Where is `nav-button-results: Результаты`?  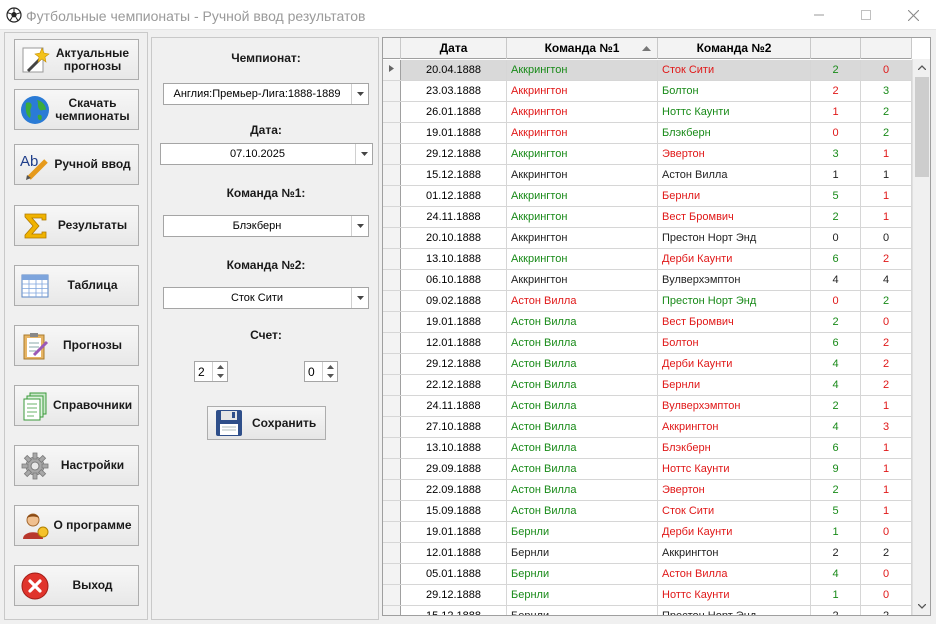
nav-button-results: Результаты is located at coordinates (76, 225).